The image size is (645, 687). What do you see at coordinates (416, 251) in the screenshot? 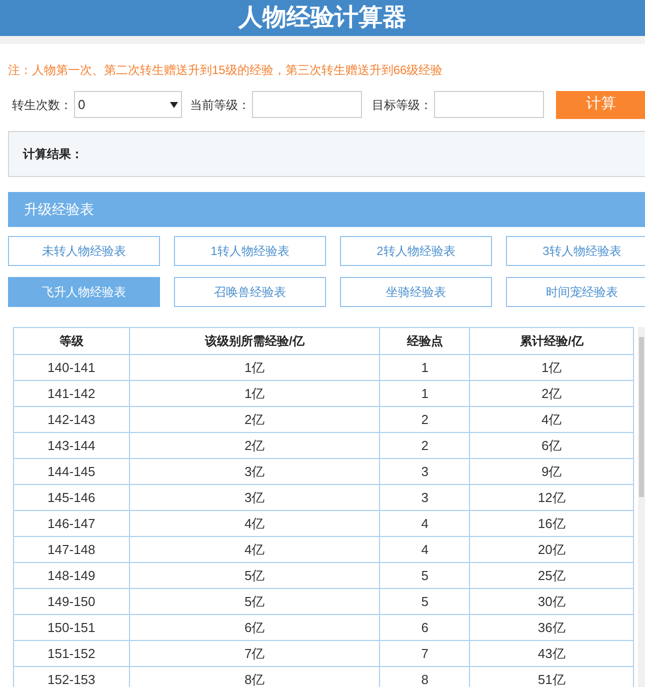
I see `table-tab: 2转人物经验表` at bounding box center [416, 251].